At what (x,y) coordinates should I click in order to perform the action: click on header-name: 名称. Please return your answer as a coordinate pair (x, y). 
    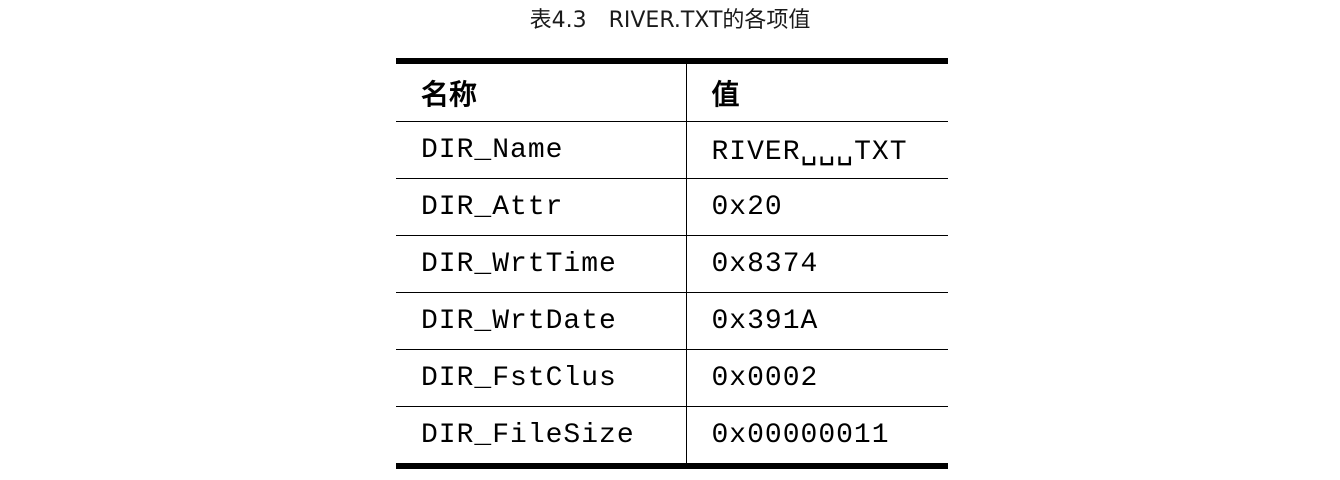
    Looking at the image, I should click on (541, 91).